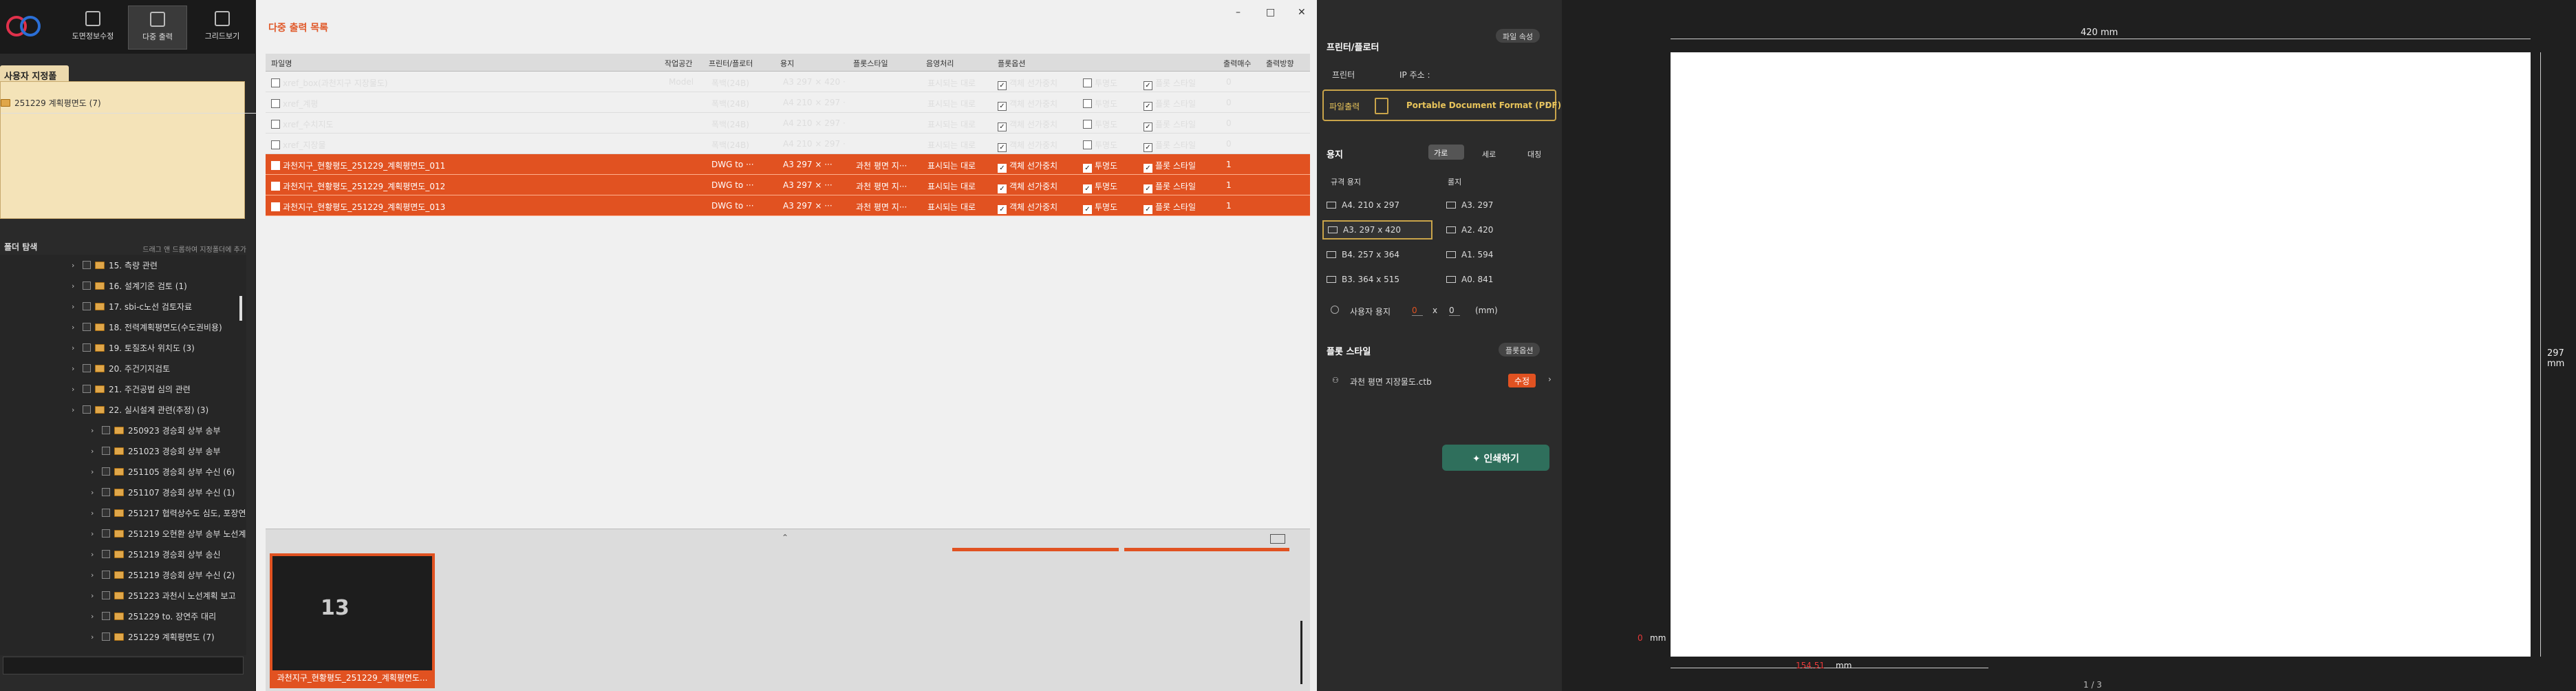 Image resolution: width=2576 pixels, height=691 pixels. What do you see at coordinates (153, 636) in the screenshot?
I see `tree-item: › 251229 계획평면도 (7)` at bounding box center [153, 636].